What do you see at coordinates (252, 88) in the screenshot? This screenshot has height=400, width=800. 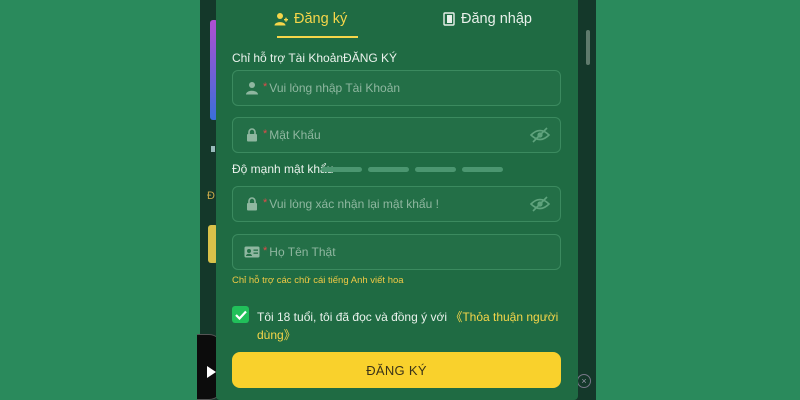 I see `user-icon` at bounding box center [252, 88].